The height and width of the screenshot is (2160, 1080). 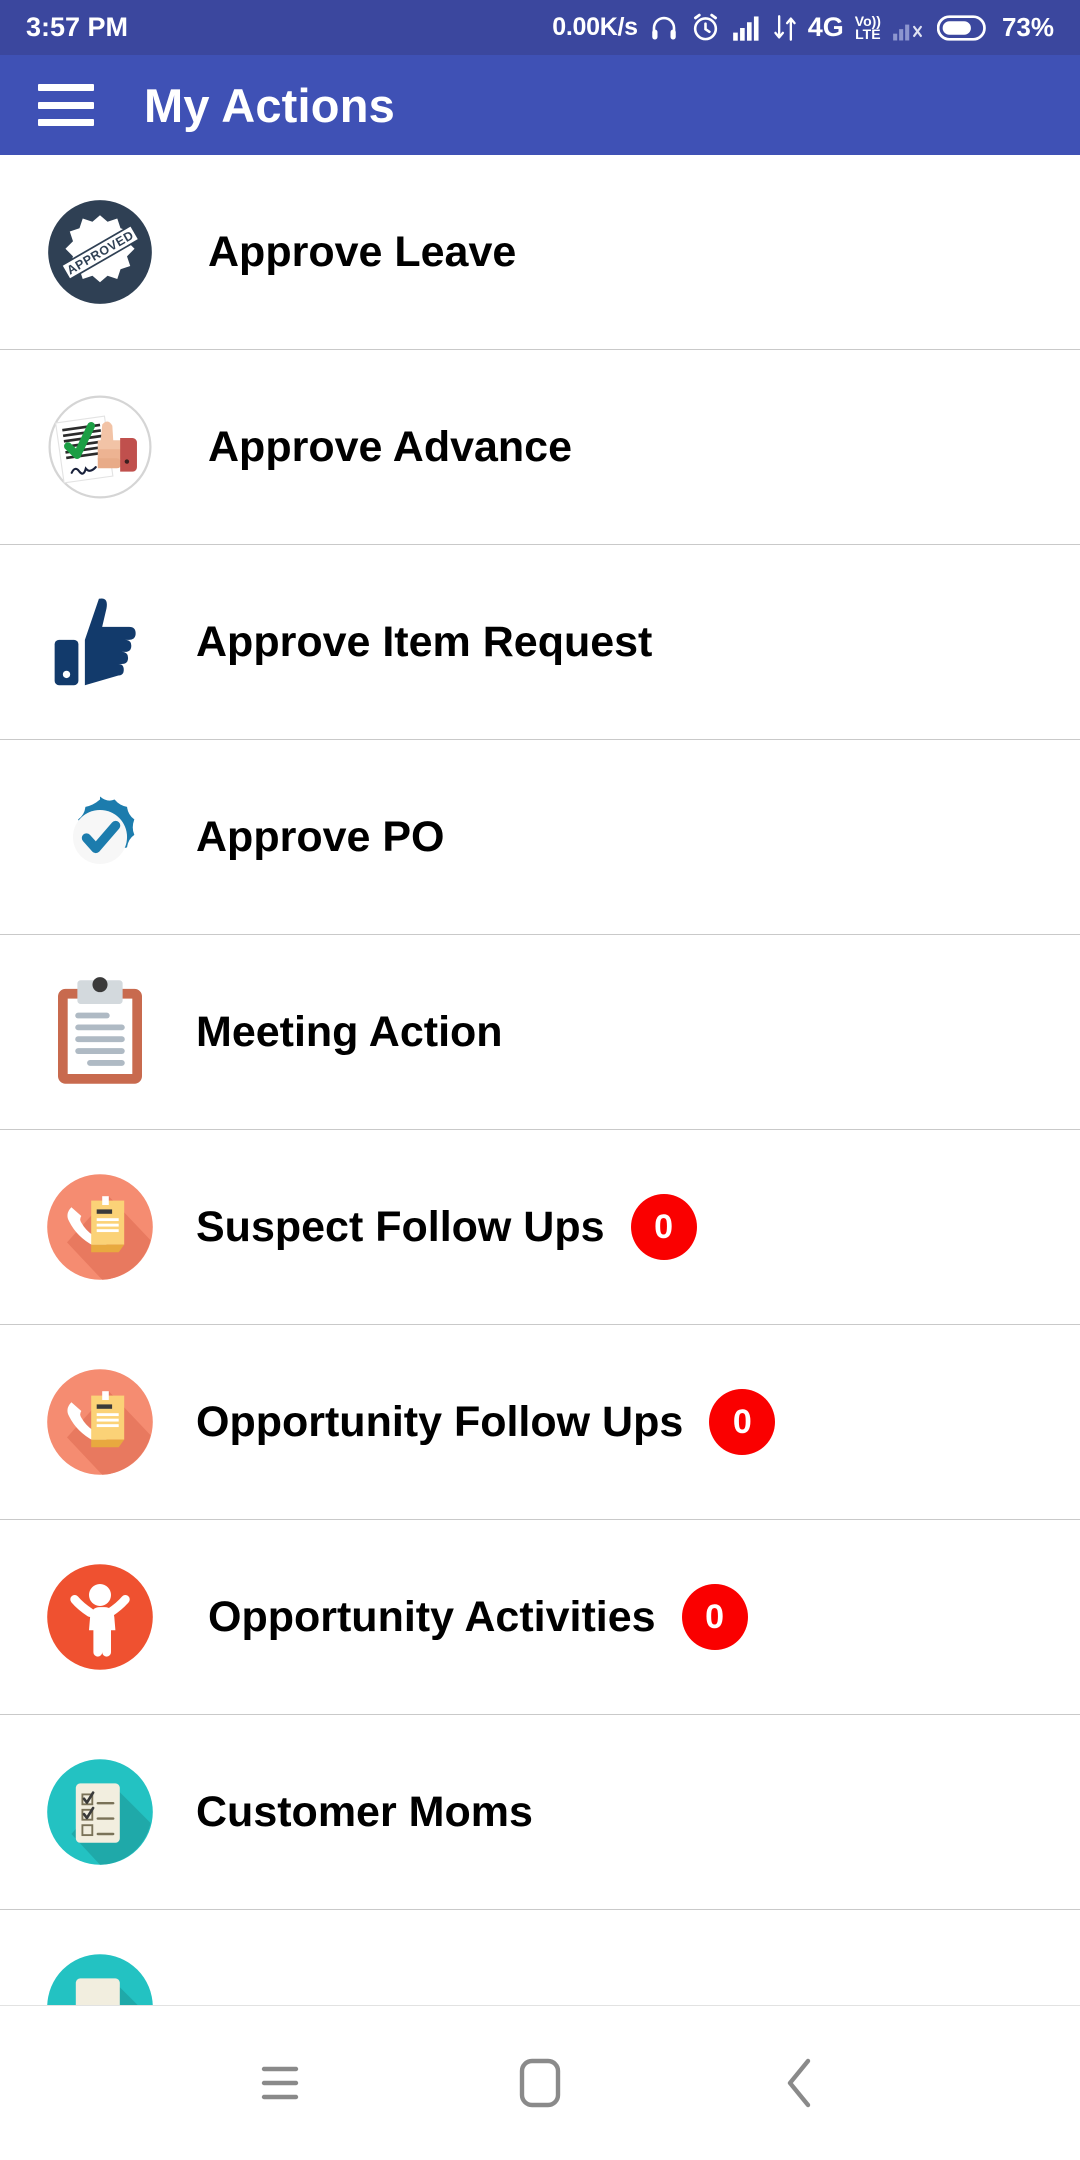 What do you see at coordinates (705, 27) in the screenshot?
I see `alarm-clock-icon` at bounding box center [705, 27].